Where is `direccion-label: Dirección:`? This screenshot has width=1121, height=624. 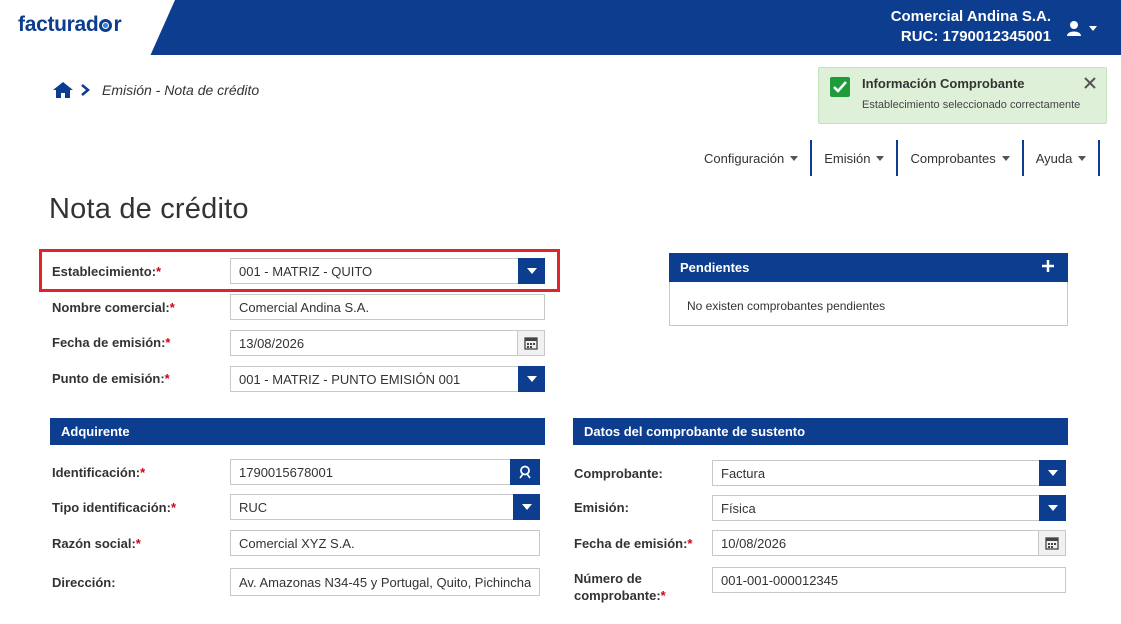
direccion-label: Dirección: is located at coordinates (84, 582).